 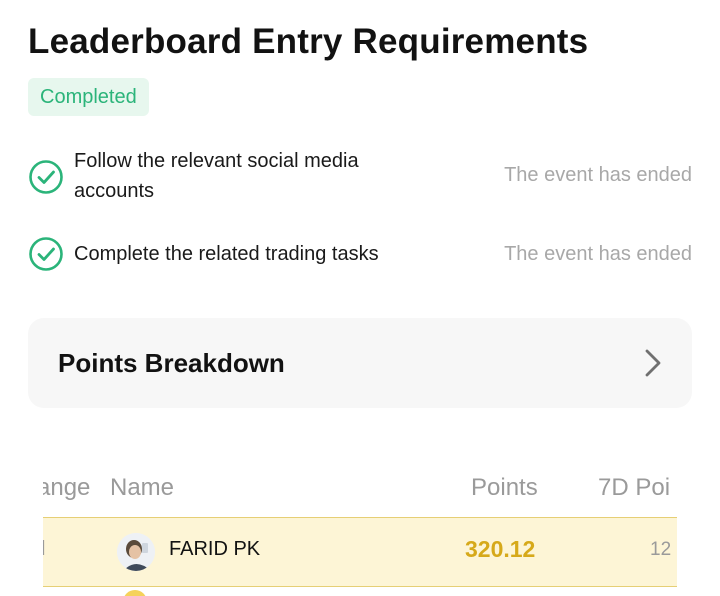 I want to click on column-header-points: Points, so click(x=504, y=487).